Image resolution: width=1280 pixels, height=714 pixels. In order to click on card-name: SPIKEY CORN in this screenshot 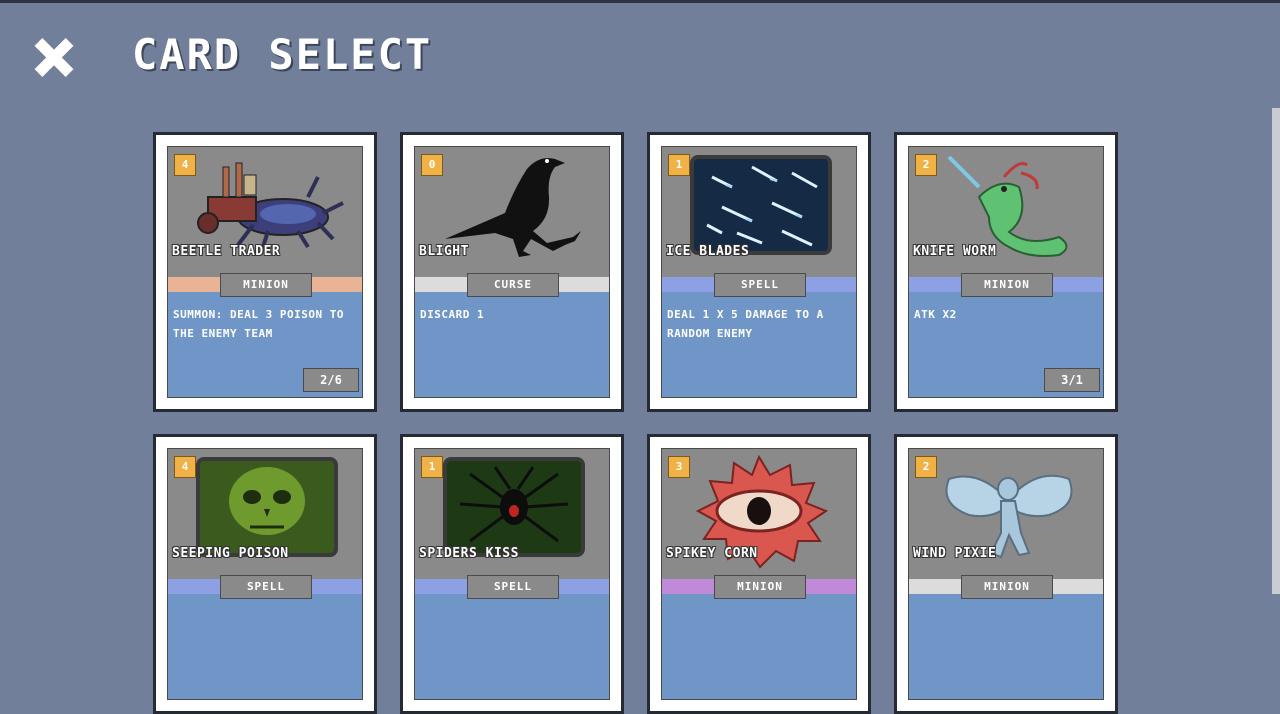, I will do `click(712, 553)`.